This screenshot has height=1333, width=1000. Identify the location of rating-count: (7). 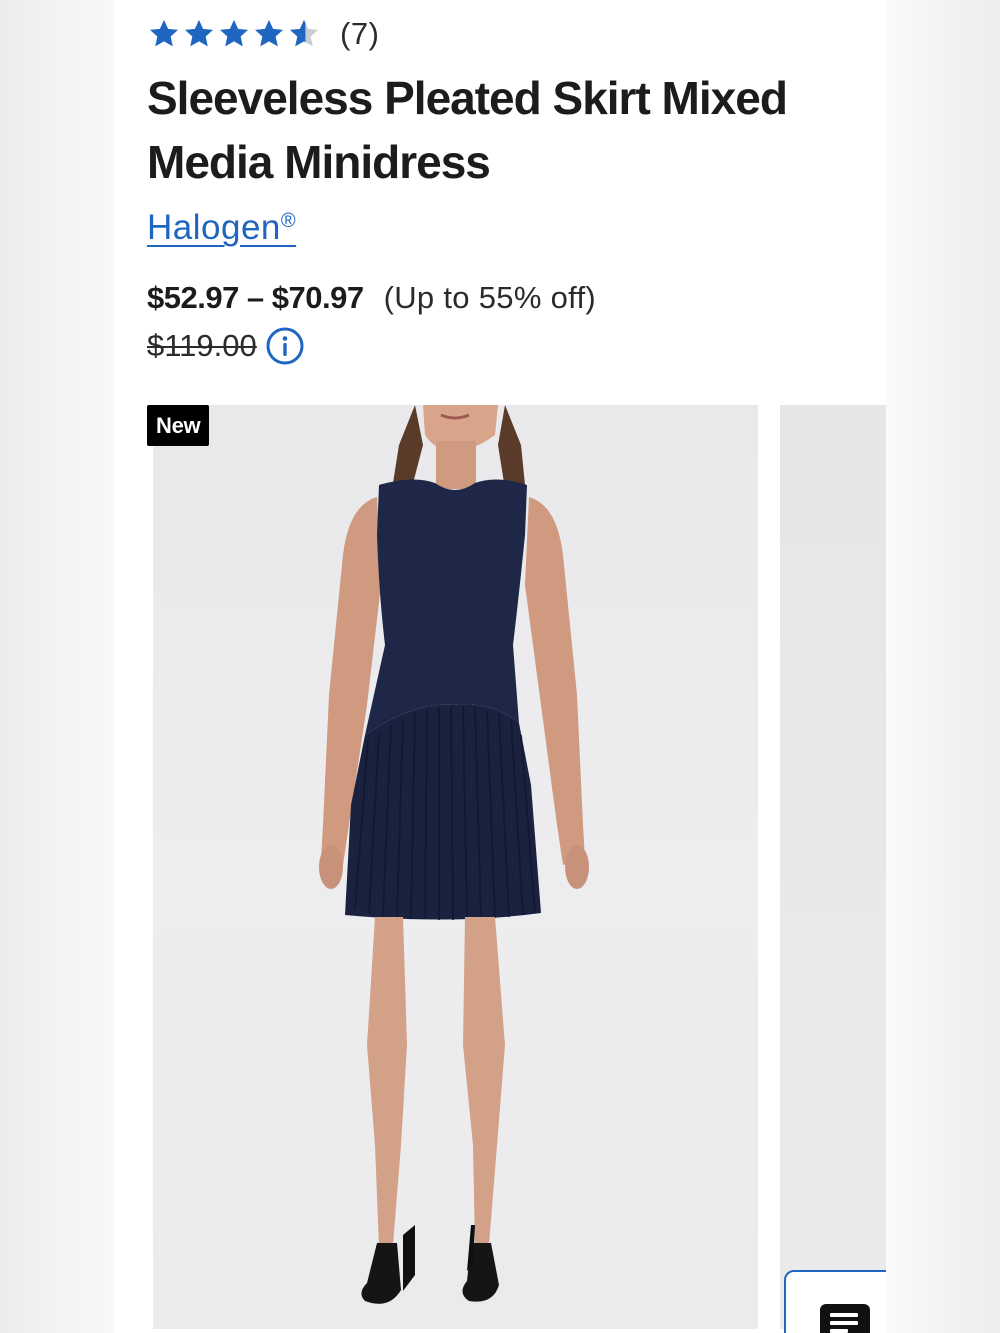
(359, 34).